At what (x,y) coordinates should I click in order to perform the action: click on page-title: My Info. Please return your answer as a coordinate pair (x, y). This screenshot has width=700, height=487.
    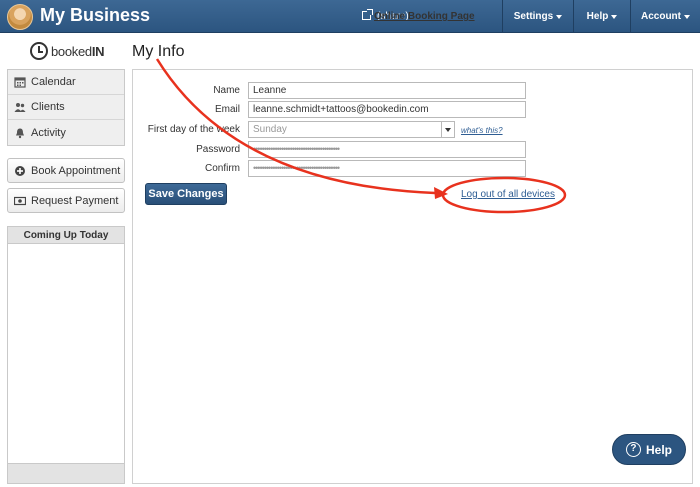
    Looking at the image, I should click on (158, 51).